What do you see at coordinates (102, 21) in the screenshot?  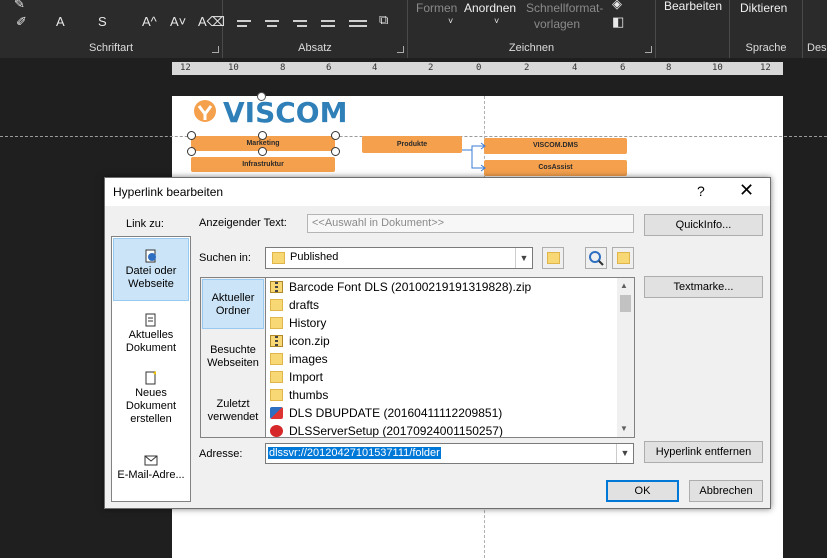 I see `strikethrough-icon: S` at bounding box center [102, 21].